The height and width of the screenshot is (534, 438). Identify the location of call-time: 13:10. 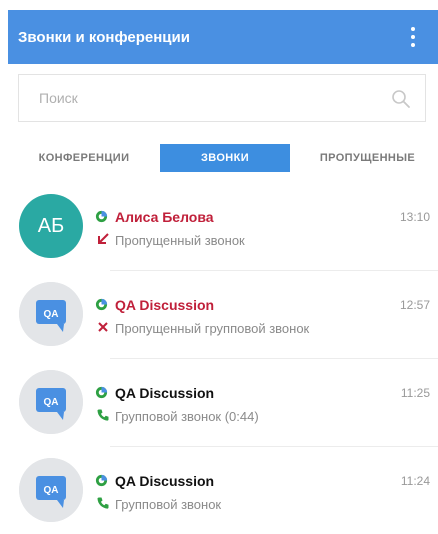
(414, 217).